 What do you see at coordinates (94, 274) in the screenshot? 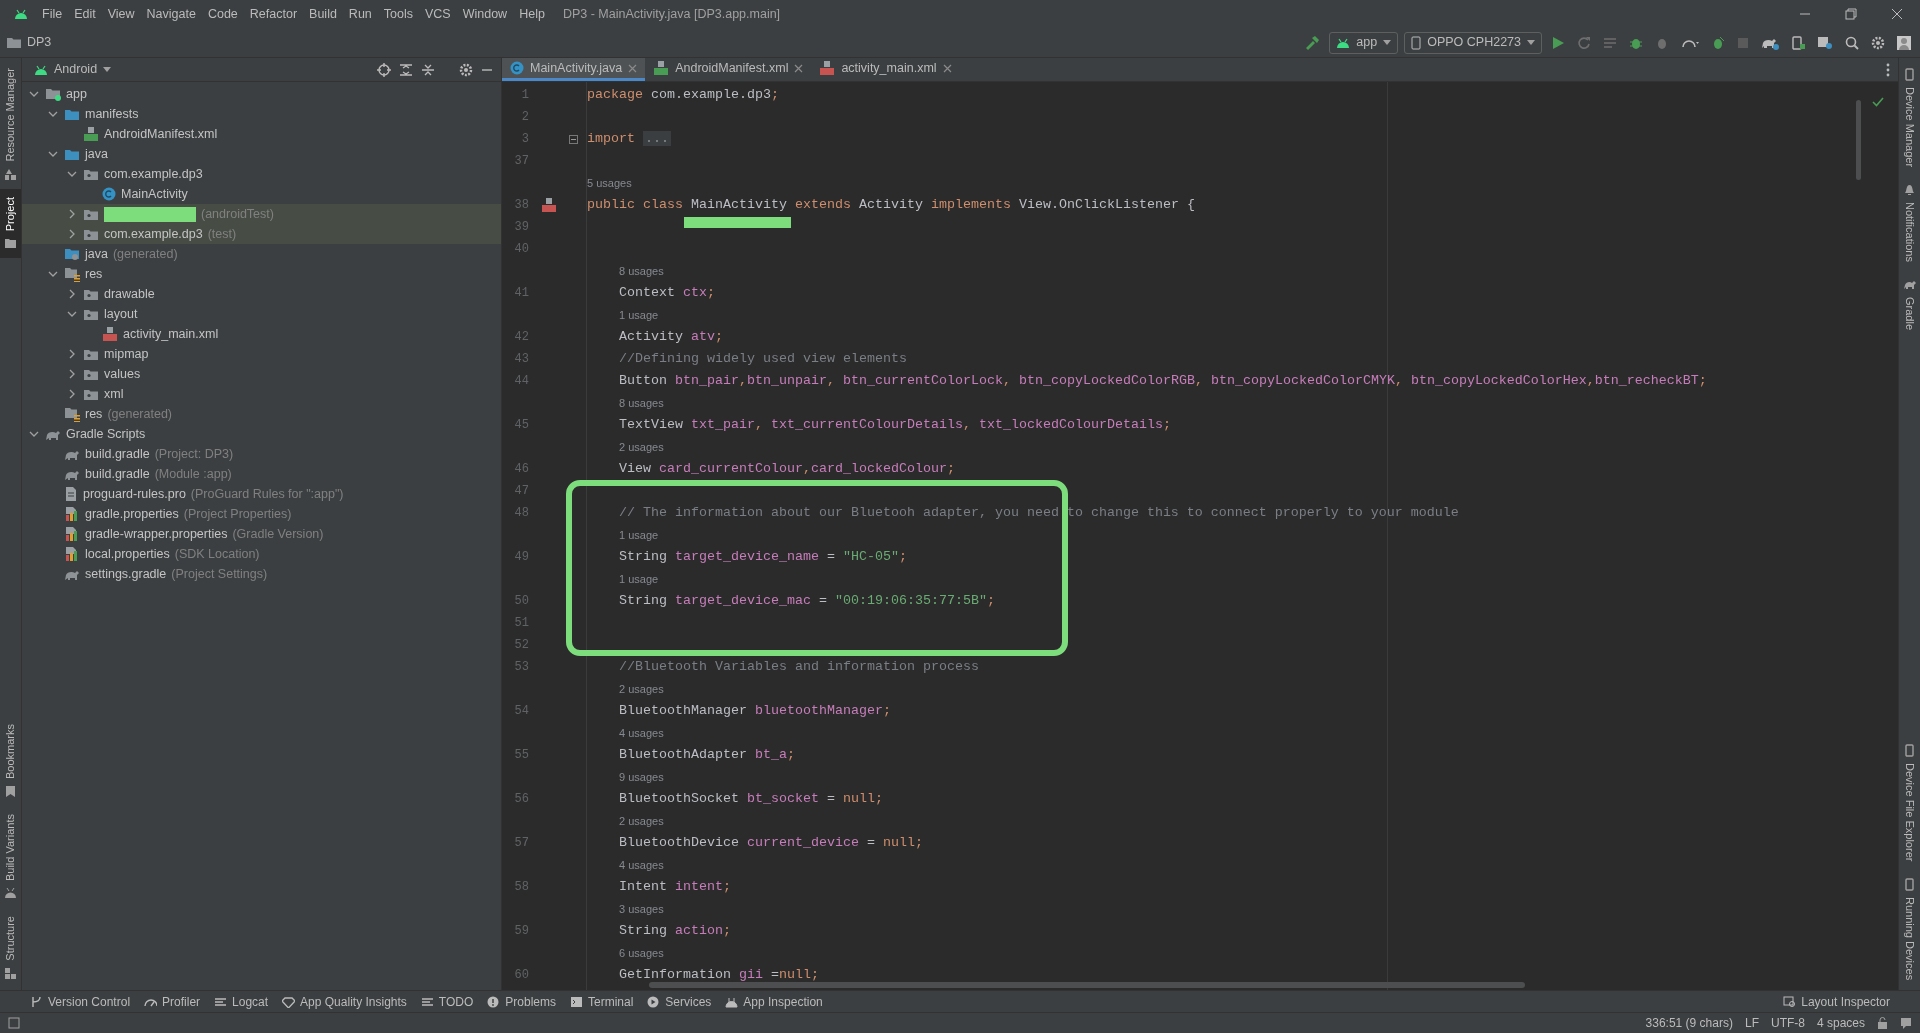
I see `tree-item: res` at bounding box center [94, 274].